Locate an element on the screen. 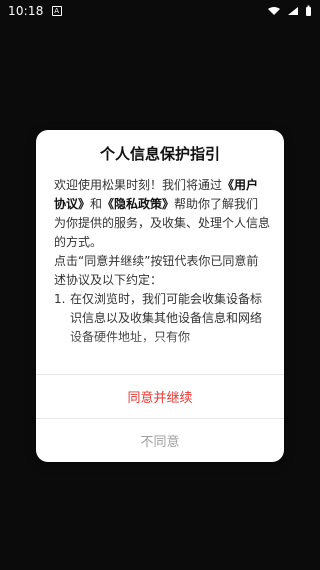 This screenshot has width=320, height=570. battery-icon is located at coordinates (308, 11).